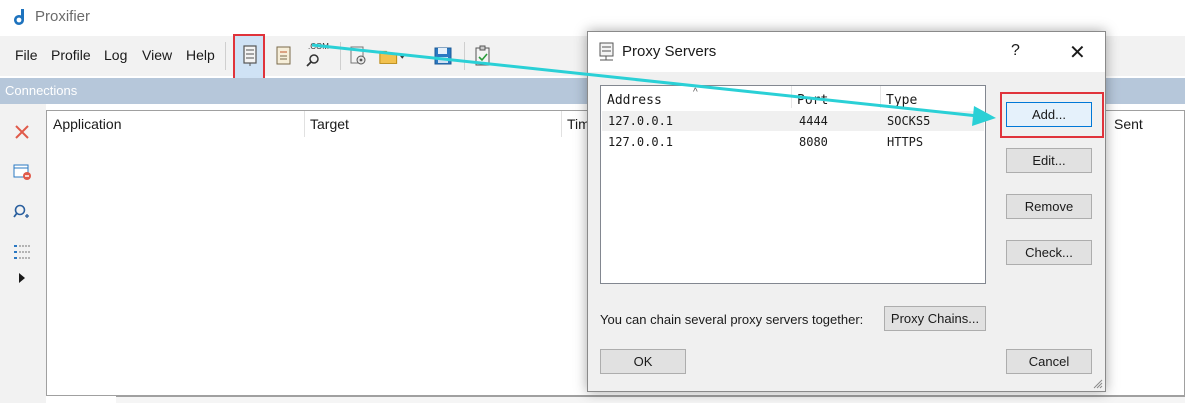  Describe the element at coordinates (905, 142) in the screenshot. I see `proxy-type: HTTPS` at that location.